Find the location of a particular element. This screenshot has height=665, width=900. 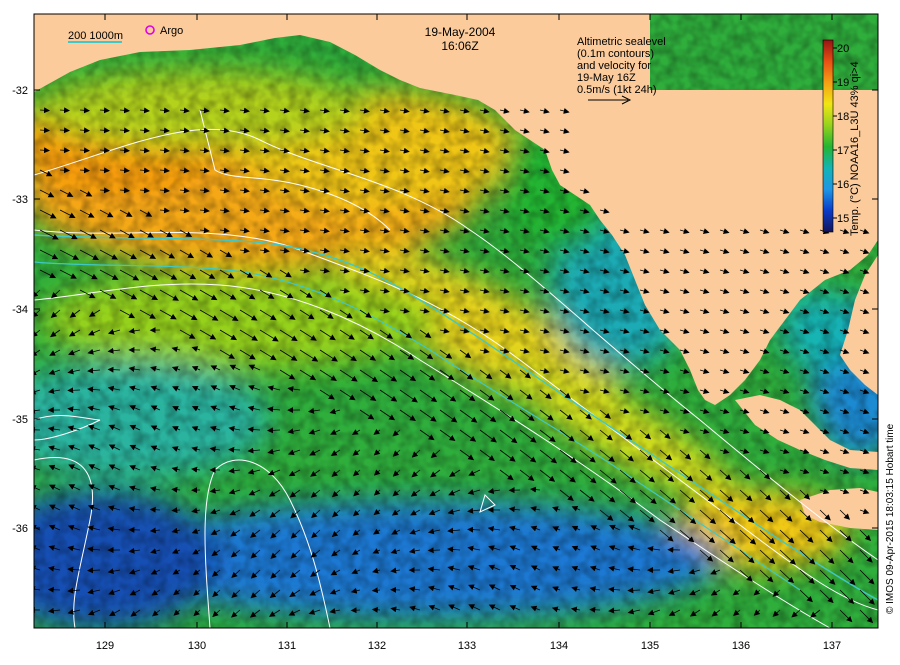

credit-text: © IMOS 09-Apr-2015 18:03:15 Hobart time is located at coordinates (890, 518).